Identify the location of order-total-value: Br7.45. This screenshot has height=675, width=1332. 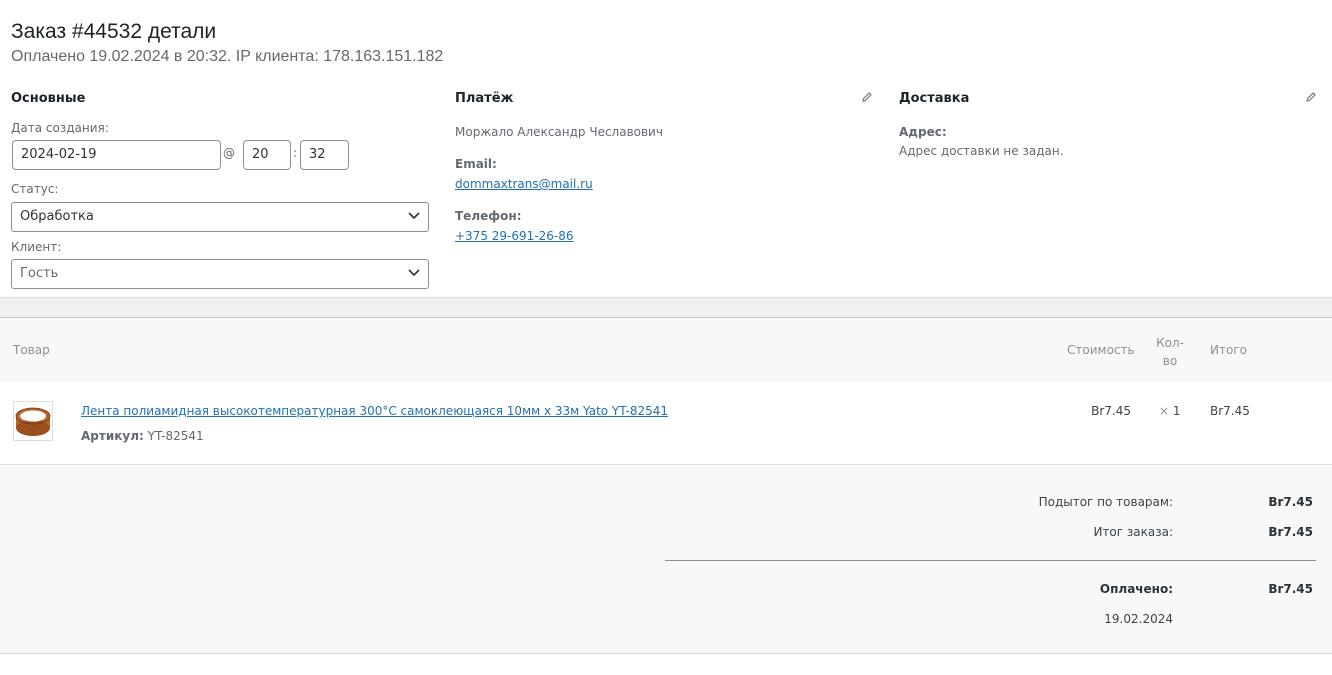
(1290, 532).